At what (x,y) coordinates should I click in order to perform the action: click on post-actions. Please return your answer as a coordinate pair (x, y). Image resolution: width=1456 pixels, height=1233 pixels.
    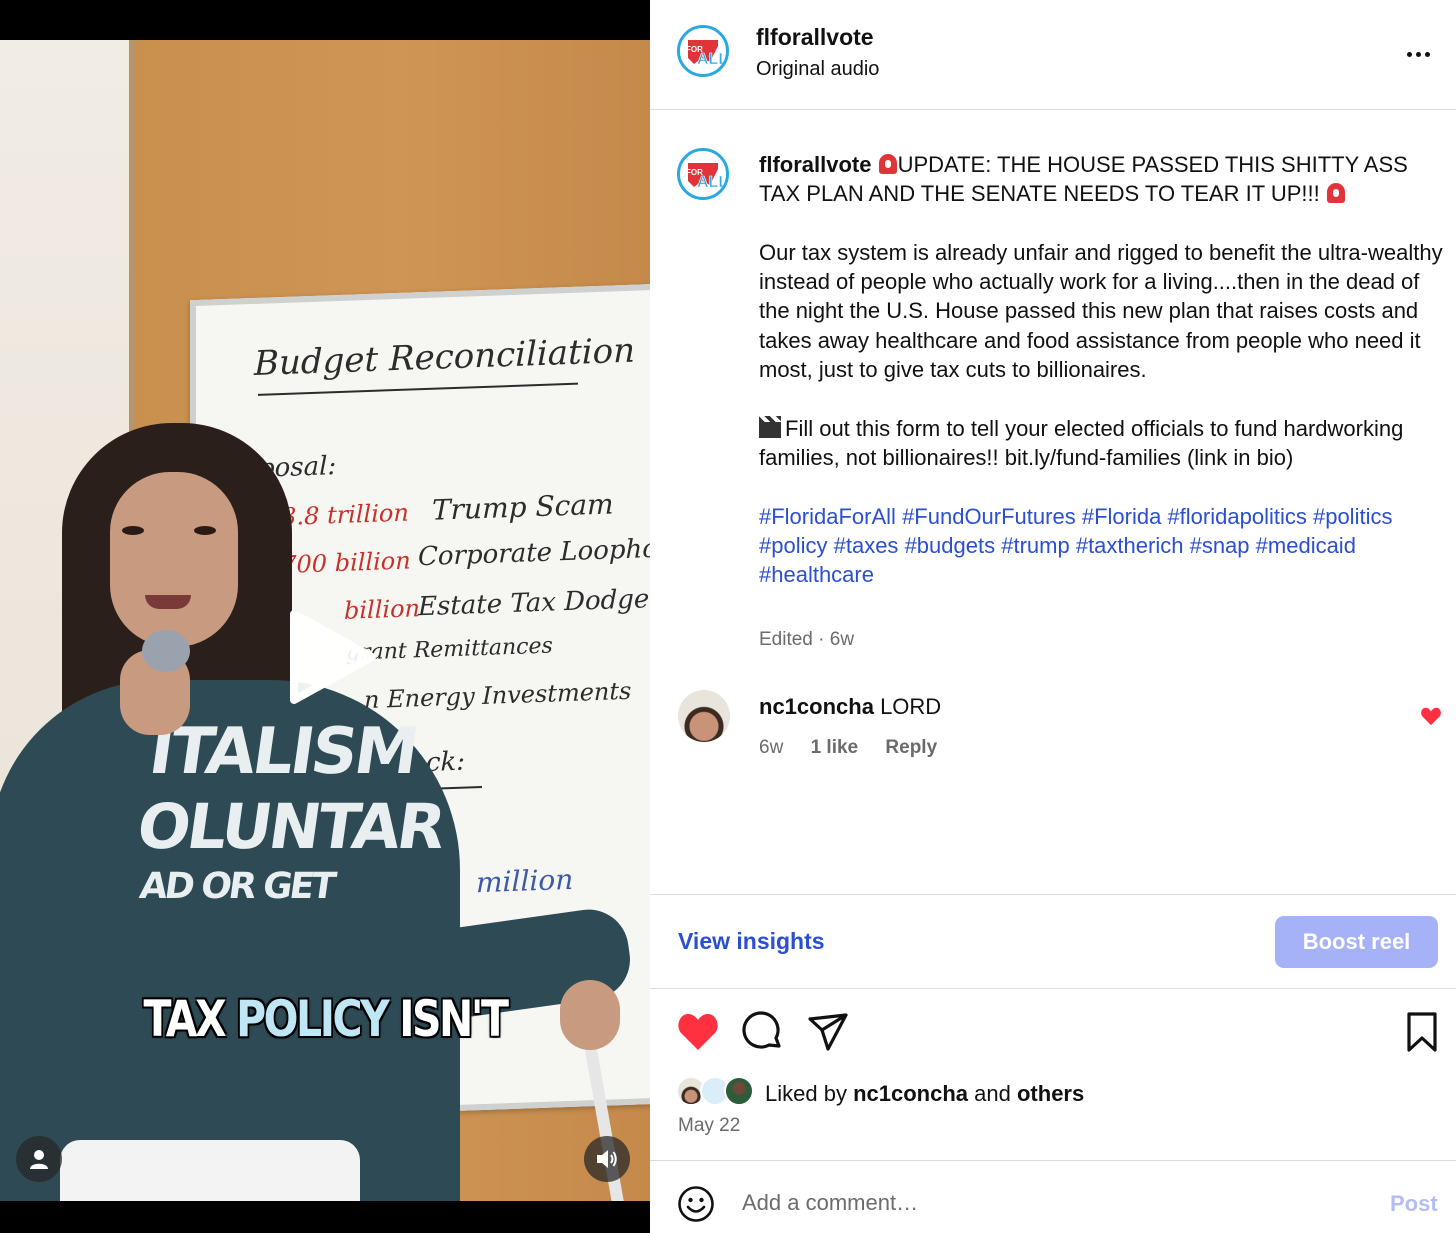
    Looking at the image, I should click on (1053, 1032).